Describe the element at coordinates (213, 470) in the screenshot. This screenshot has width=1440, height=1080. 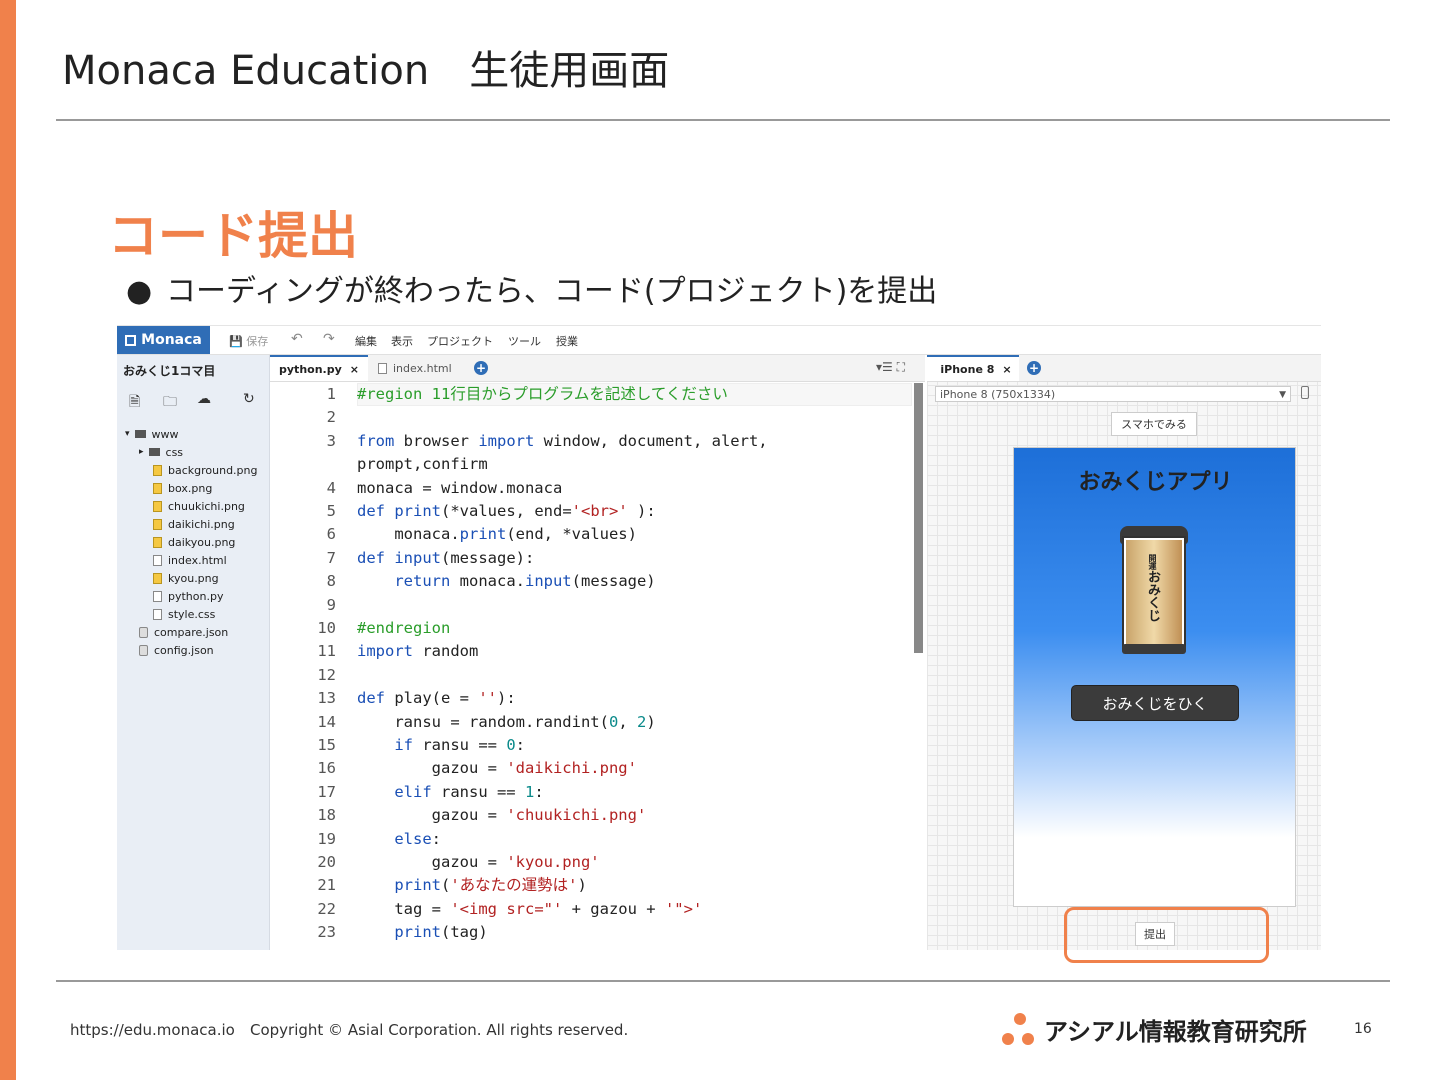
I see `file-tree-label: background.png` at that location.